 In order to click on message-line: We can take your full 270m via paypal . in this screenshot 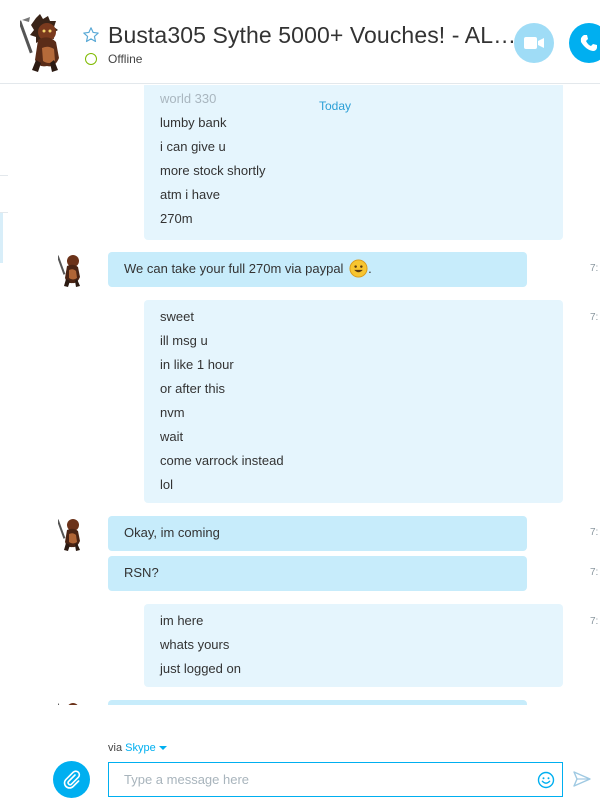, I will do `click(317, 269)`.